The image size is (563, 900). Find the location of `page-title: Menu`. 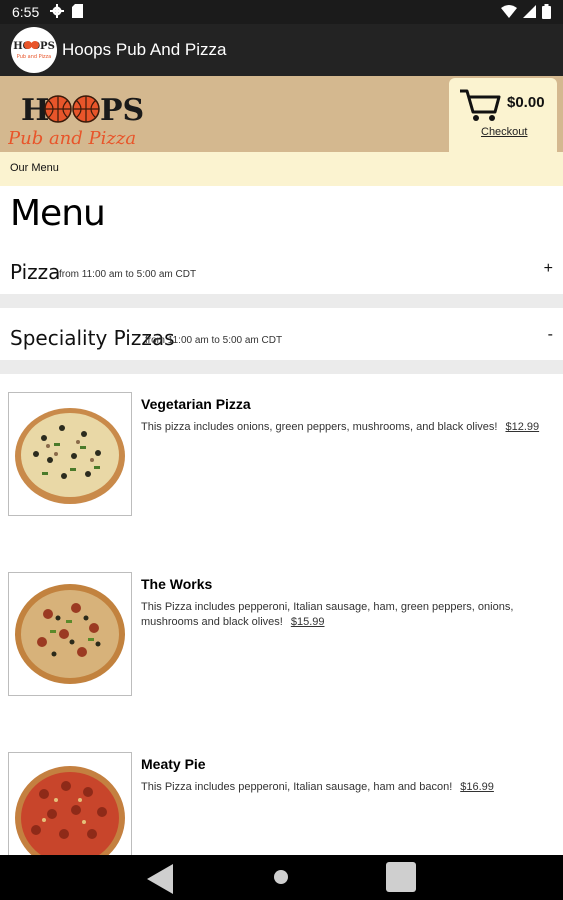

page-title: Menu is located at coordinates (58, 213).